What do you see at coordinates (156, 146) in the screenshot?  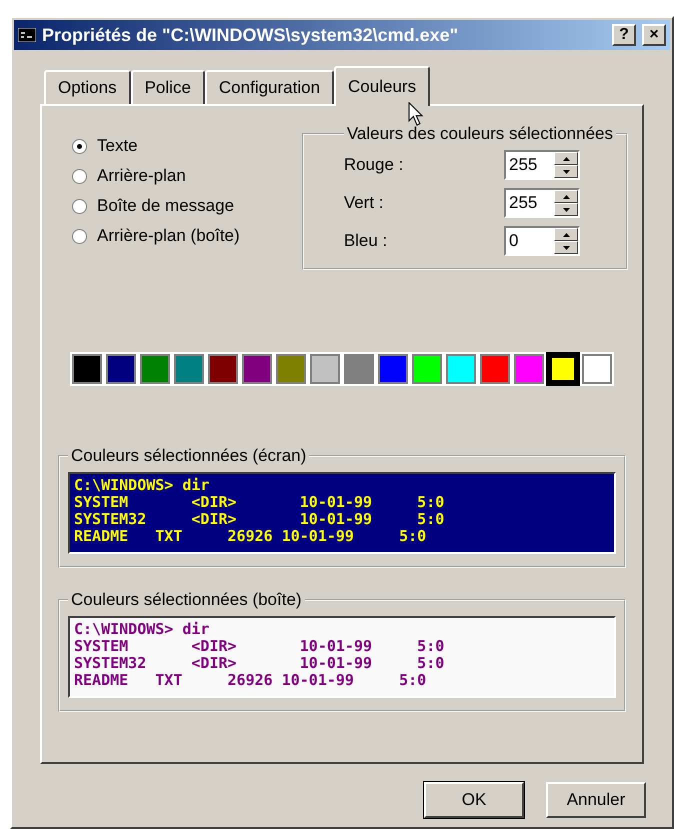 I see `radio-option: Texte` at bounding box center [156, 146].